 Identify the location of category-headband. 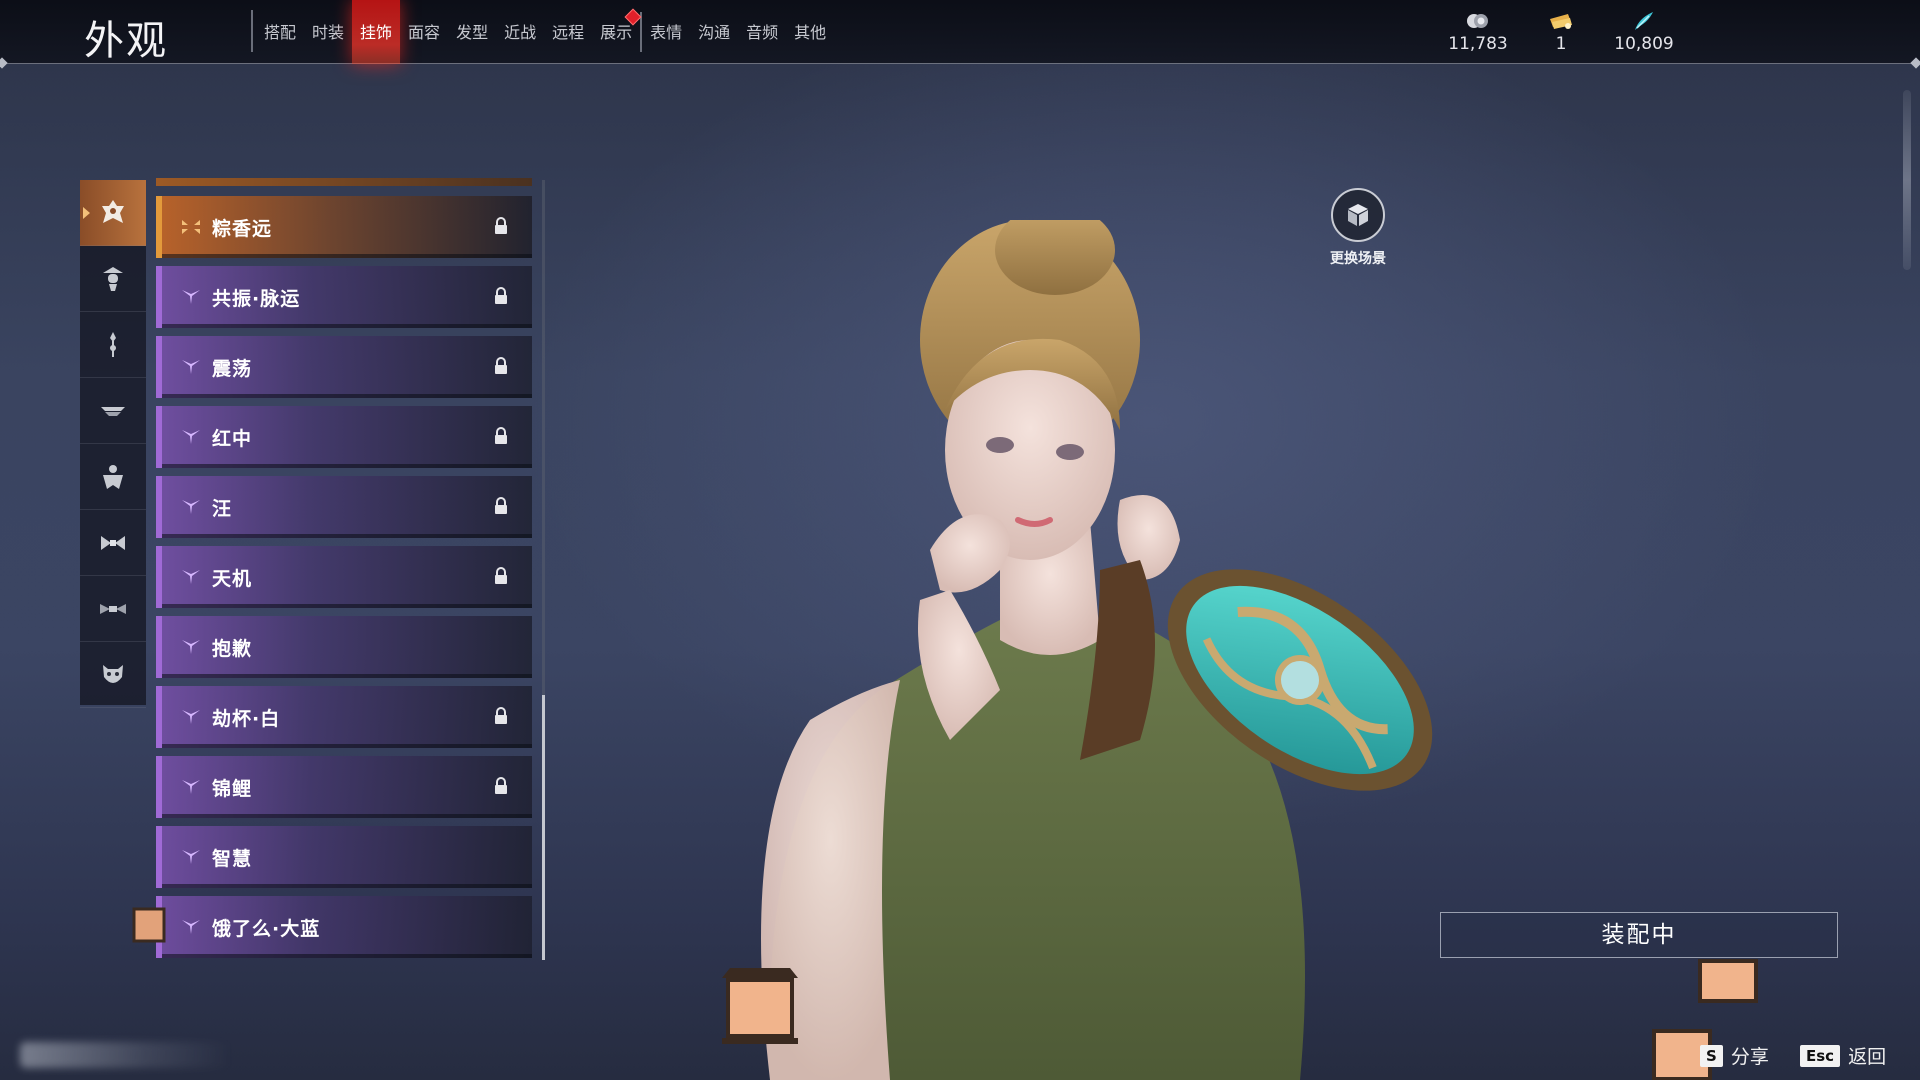
(113, 411).